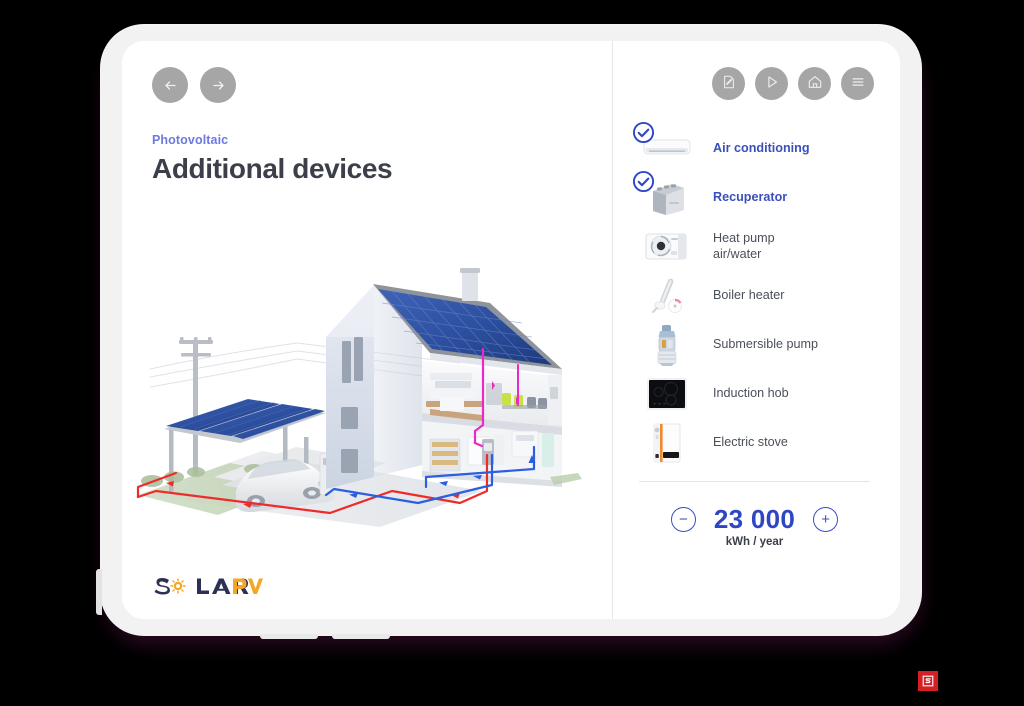 This screenshot has height=706, width=1024. I want to click on arrow-left-icon, so click(170, 85).